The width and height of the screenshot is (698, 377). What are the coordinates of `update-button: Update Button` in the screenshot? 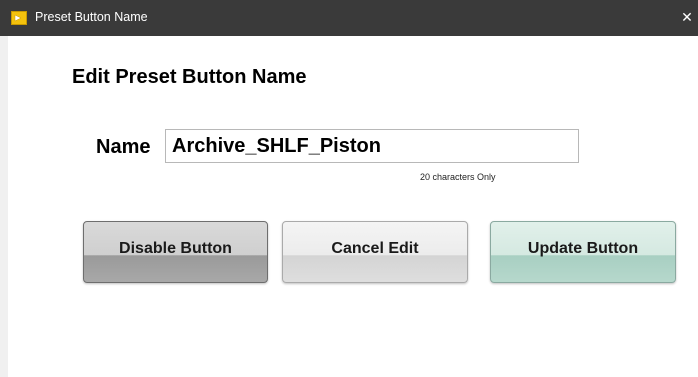 It's located at (583, 252).